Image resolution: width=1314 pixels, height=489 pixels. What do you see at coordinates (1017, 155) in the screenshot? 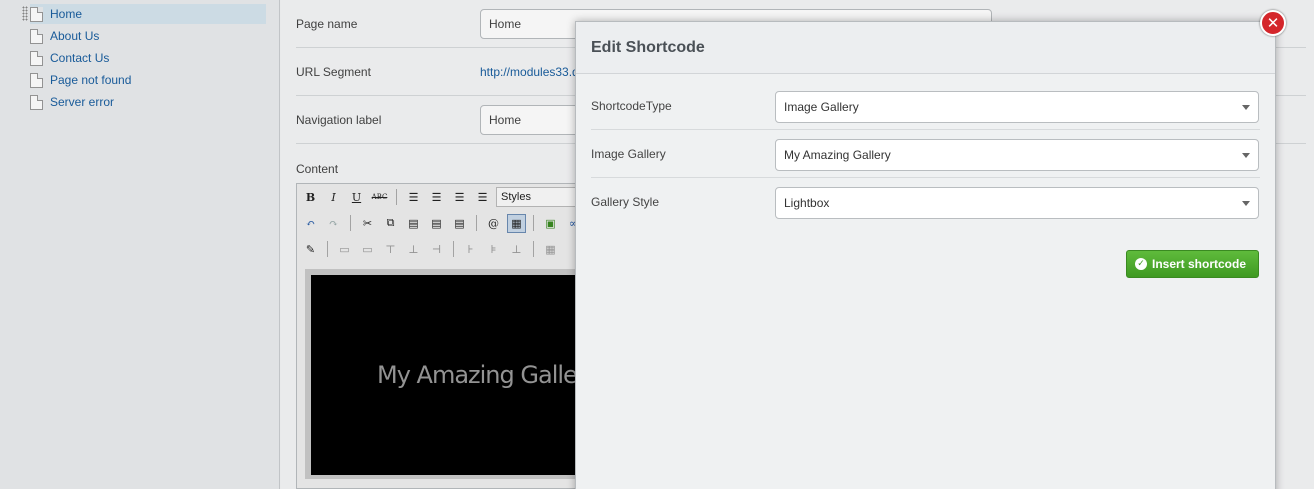
I see `image-gallery-select: My Amazing Gallery` at bounding box center [1017, 155].